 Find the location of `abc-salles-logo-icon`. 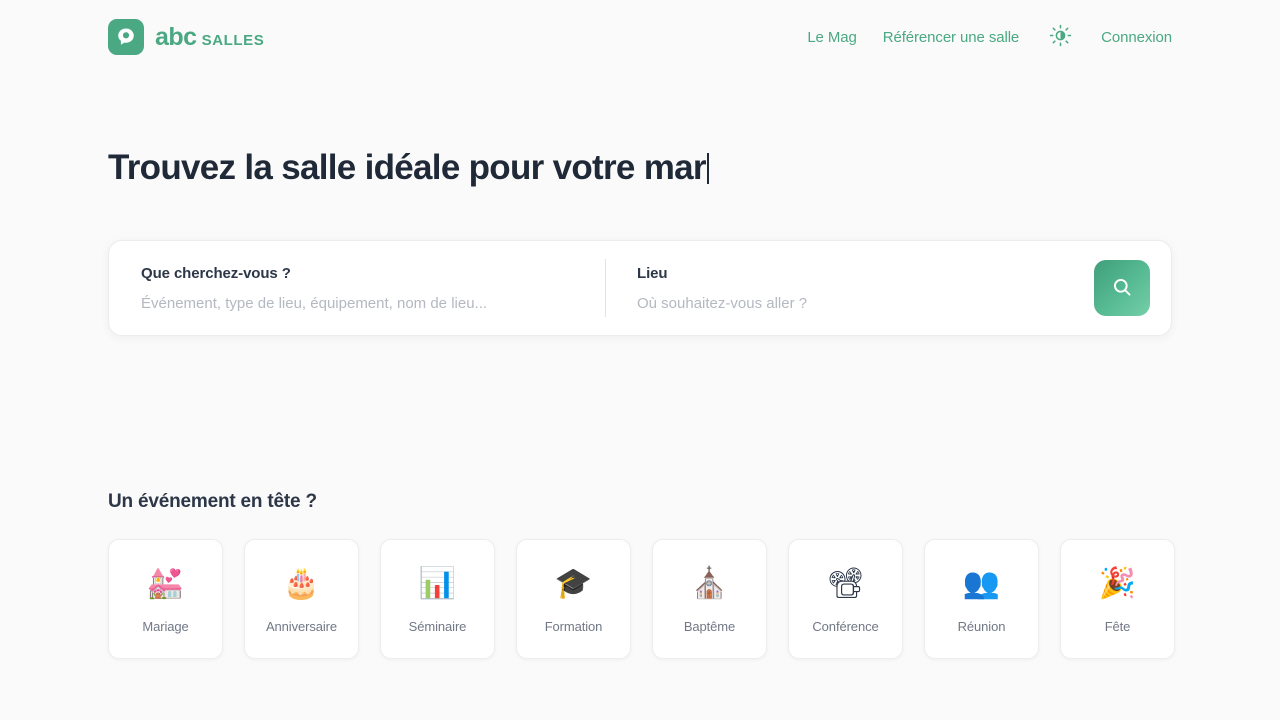

abc-salles-logo-icon is located at coordinates (126, 37).